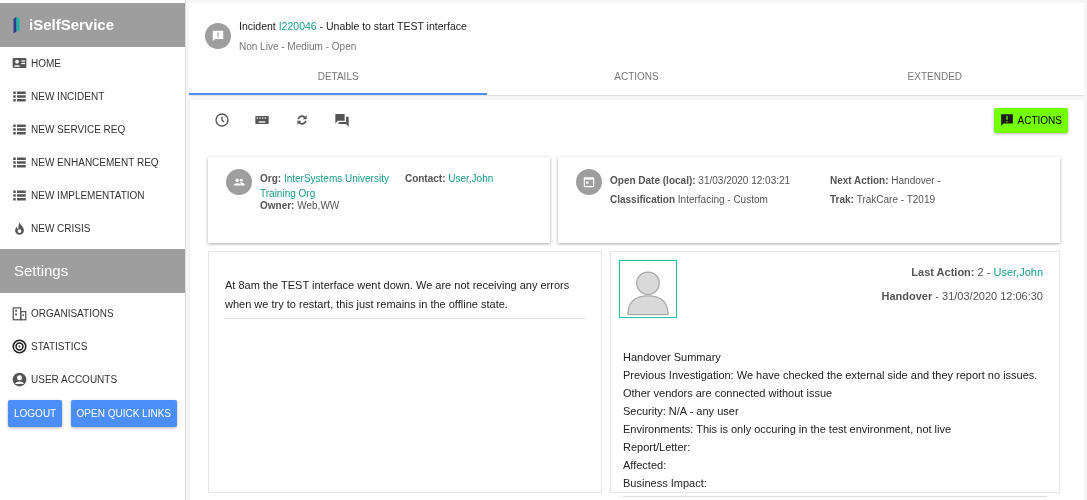  What do you see at coordinates (976, 272) in the screenshot?
I see `last-action-line: Last Action: 2 - User,John` at bounding box center [976, 272].